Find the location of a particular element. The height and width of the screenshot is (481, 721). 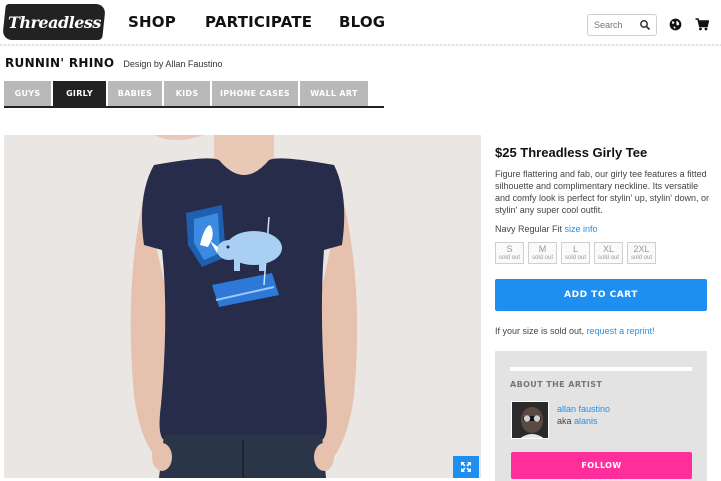

artist-avatar is located at coordinates (530, 420).